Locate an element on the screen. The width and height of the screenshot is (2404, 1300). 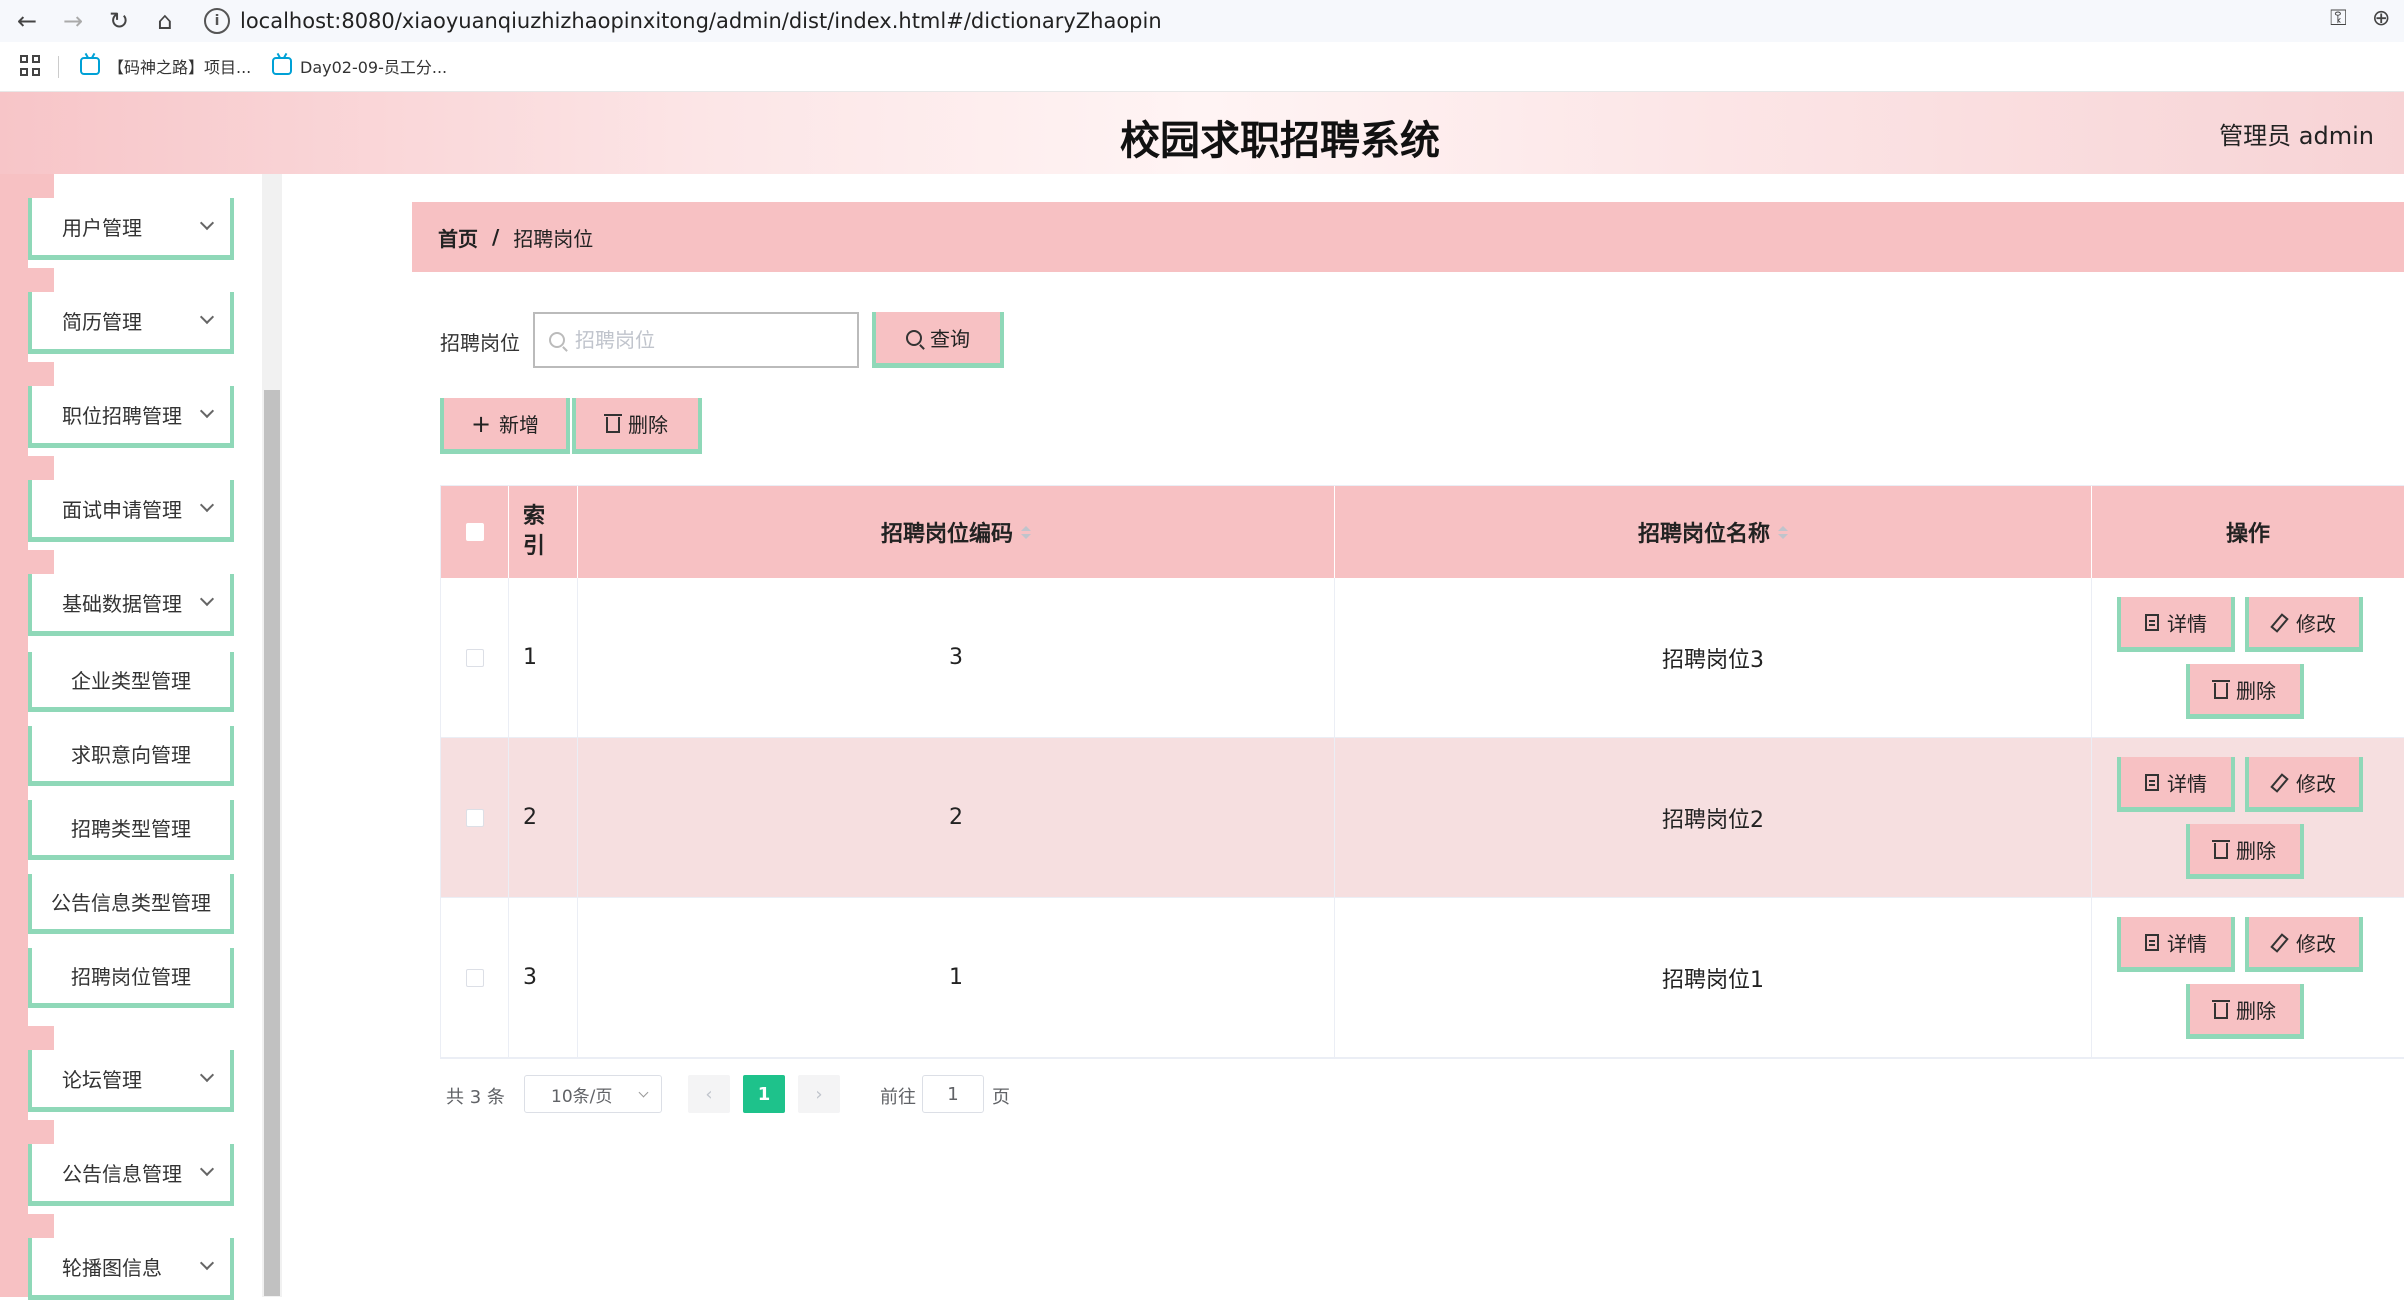
header-name-label: 招聘岗位名称 is located at coordinates (1703, 534).